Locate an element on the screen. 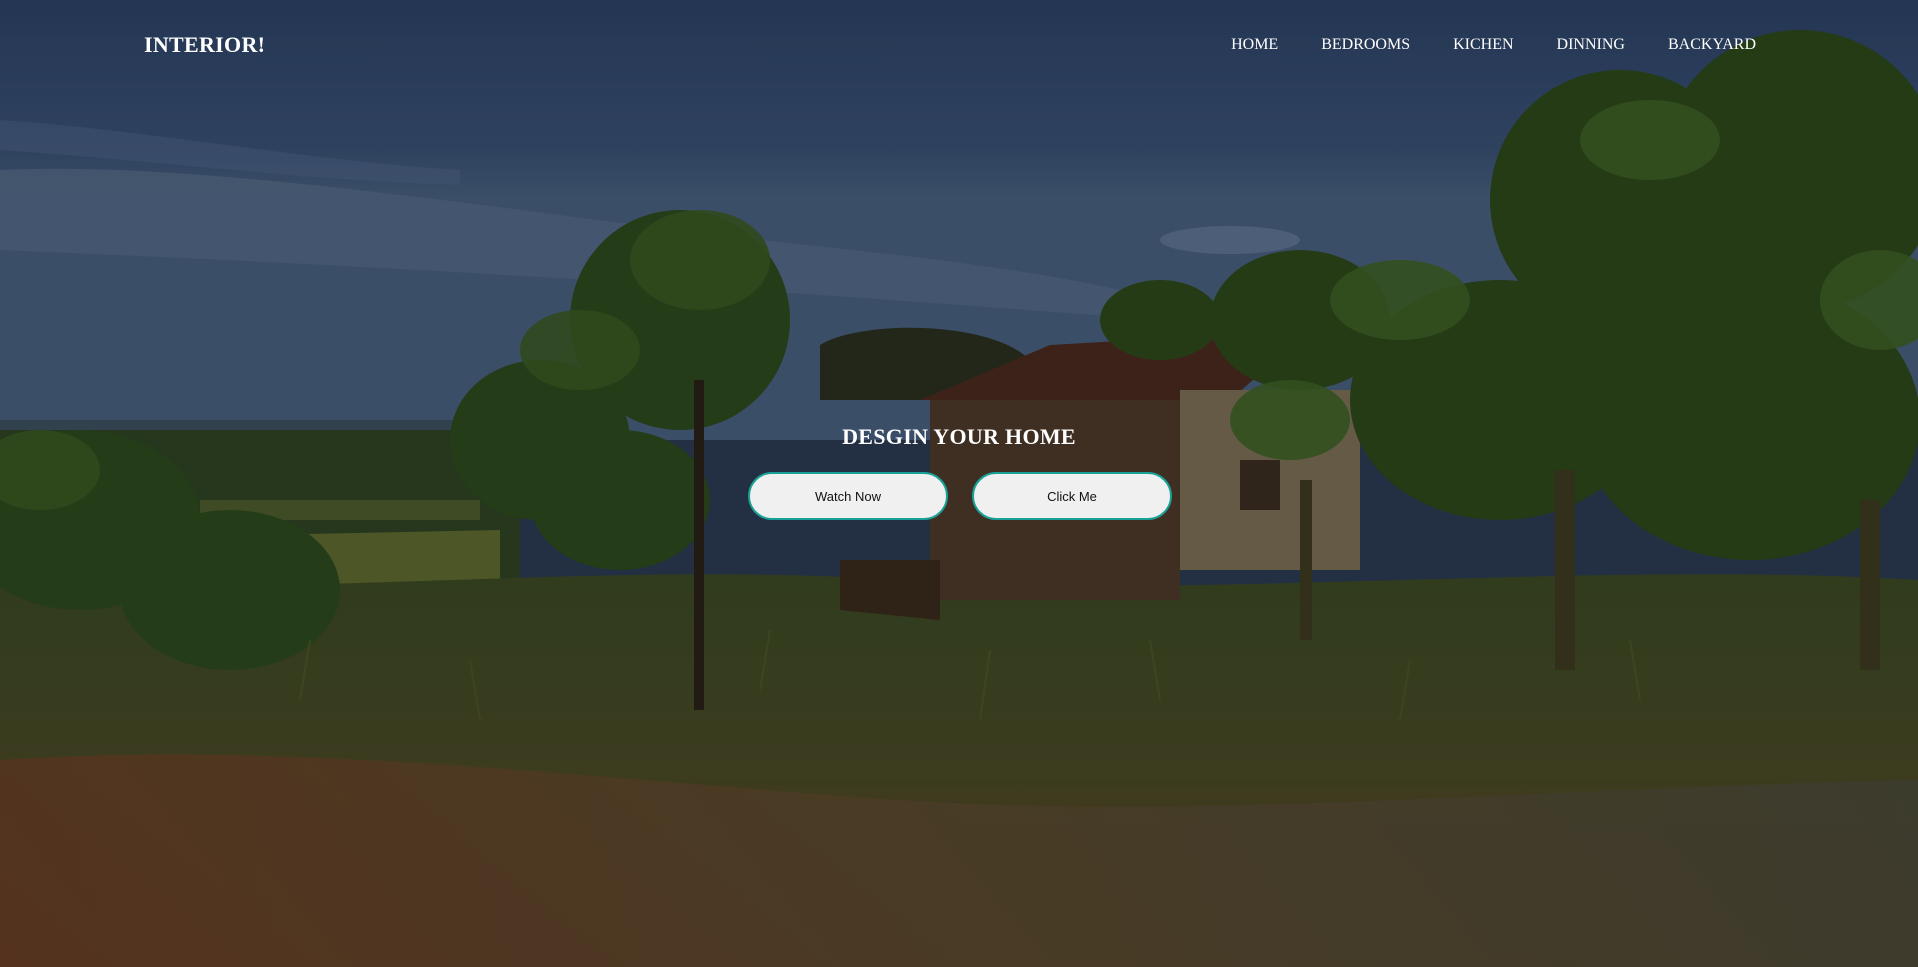  nav-item-kichen: KICHEN is located at coordinates (1483, 45).